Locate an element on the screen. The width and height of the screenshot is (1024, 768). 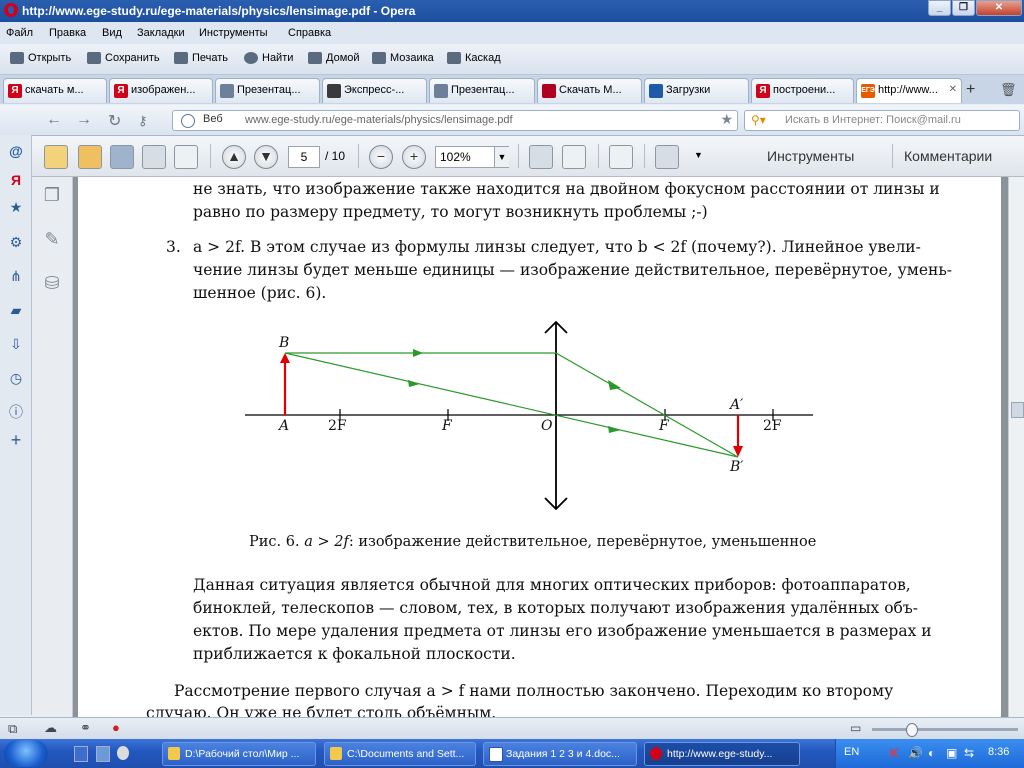
page-number-input: 5 is located at coordinates (304, 157).